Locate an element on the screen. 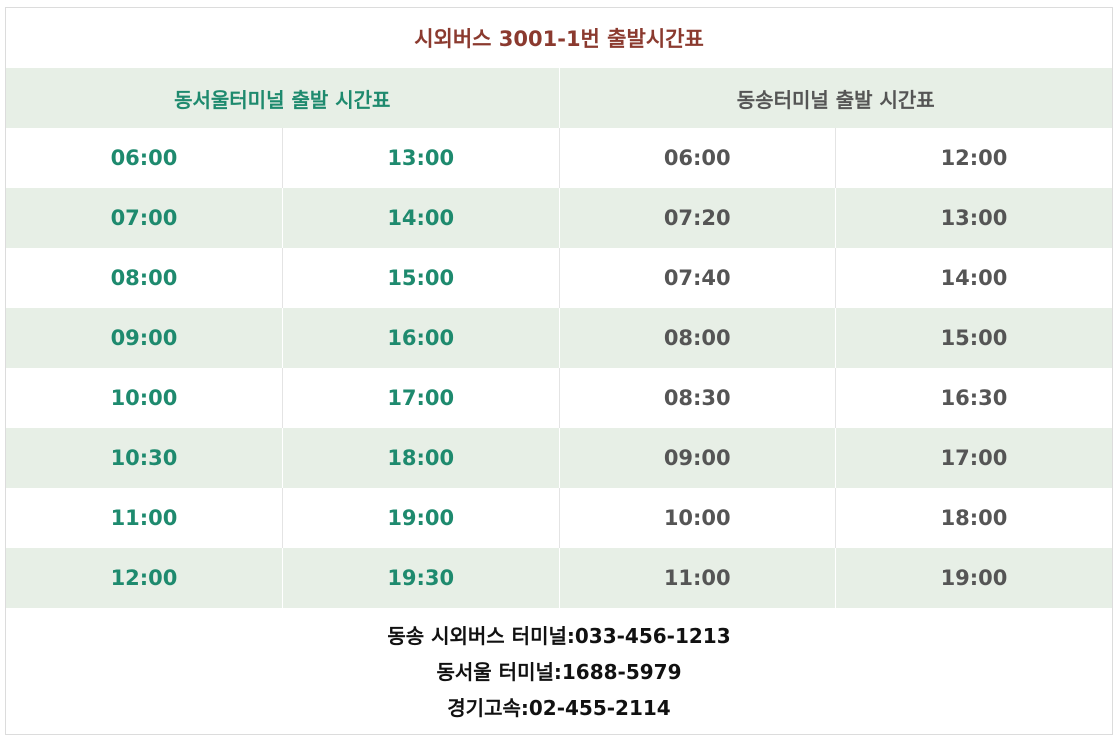 The height and width of the screenshot is (748, 1120). time-cell: 10:30 is located at coordinates (144, 458).